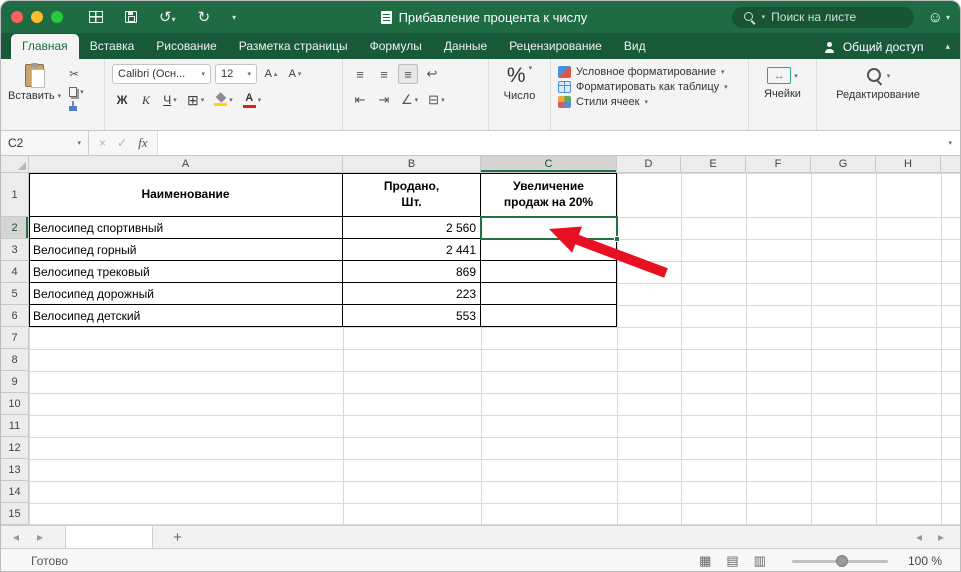 The width and height of the screenshot is (961, 572). I want to click on font-name-select: Calibri (Осн... ▾, so click(161, 74).